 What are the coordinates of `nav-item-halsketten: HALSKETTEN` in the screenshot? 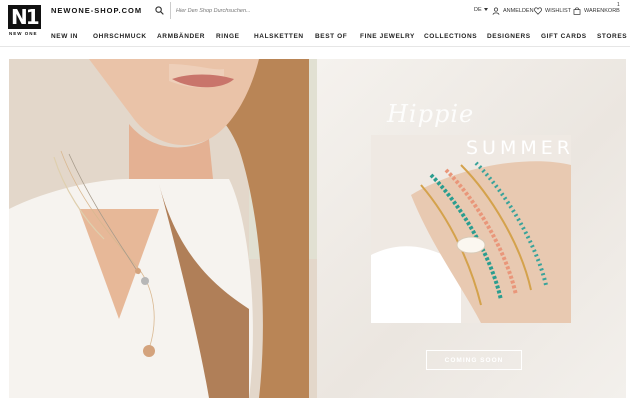 It's located at (279, 36).